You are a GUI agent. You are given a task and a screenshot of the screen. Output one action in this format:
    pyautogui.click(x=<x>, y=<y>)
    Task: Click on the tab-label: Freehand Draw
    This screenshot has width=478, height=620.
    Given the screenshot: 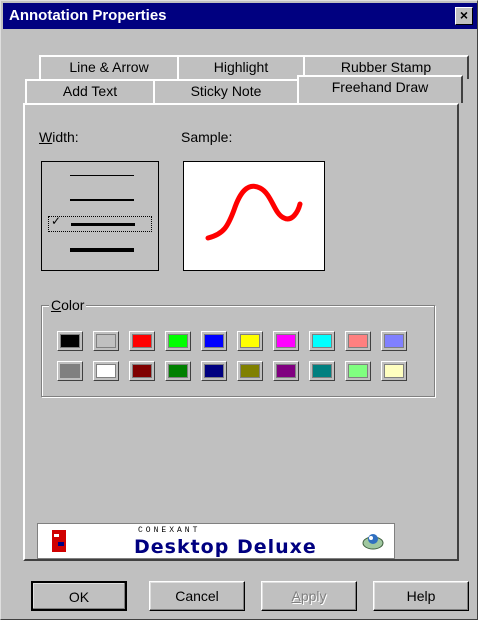 What is the action you would take?
    pyautogui.click(x=380, y=87)
    